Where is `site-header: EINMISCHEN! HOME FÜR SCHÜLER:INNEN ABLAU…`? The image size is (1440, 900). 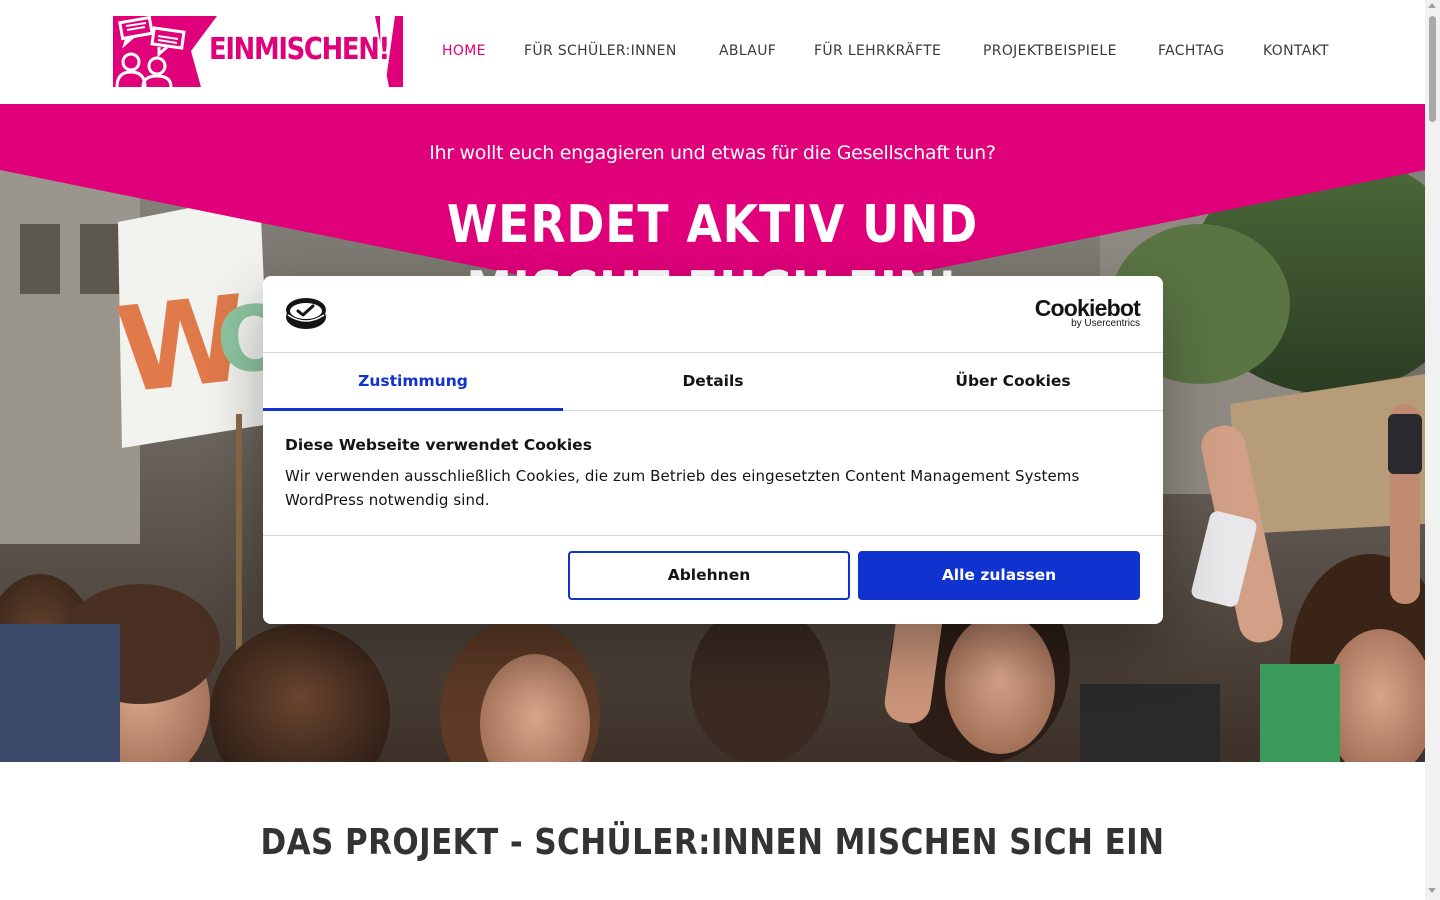 site-header: EINMISCHEN! HOME FÜR SCHÜLER:INNEN ABLAU… is located at coordinates (712, 52).